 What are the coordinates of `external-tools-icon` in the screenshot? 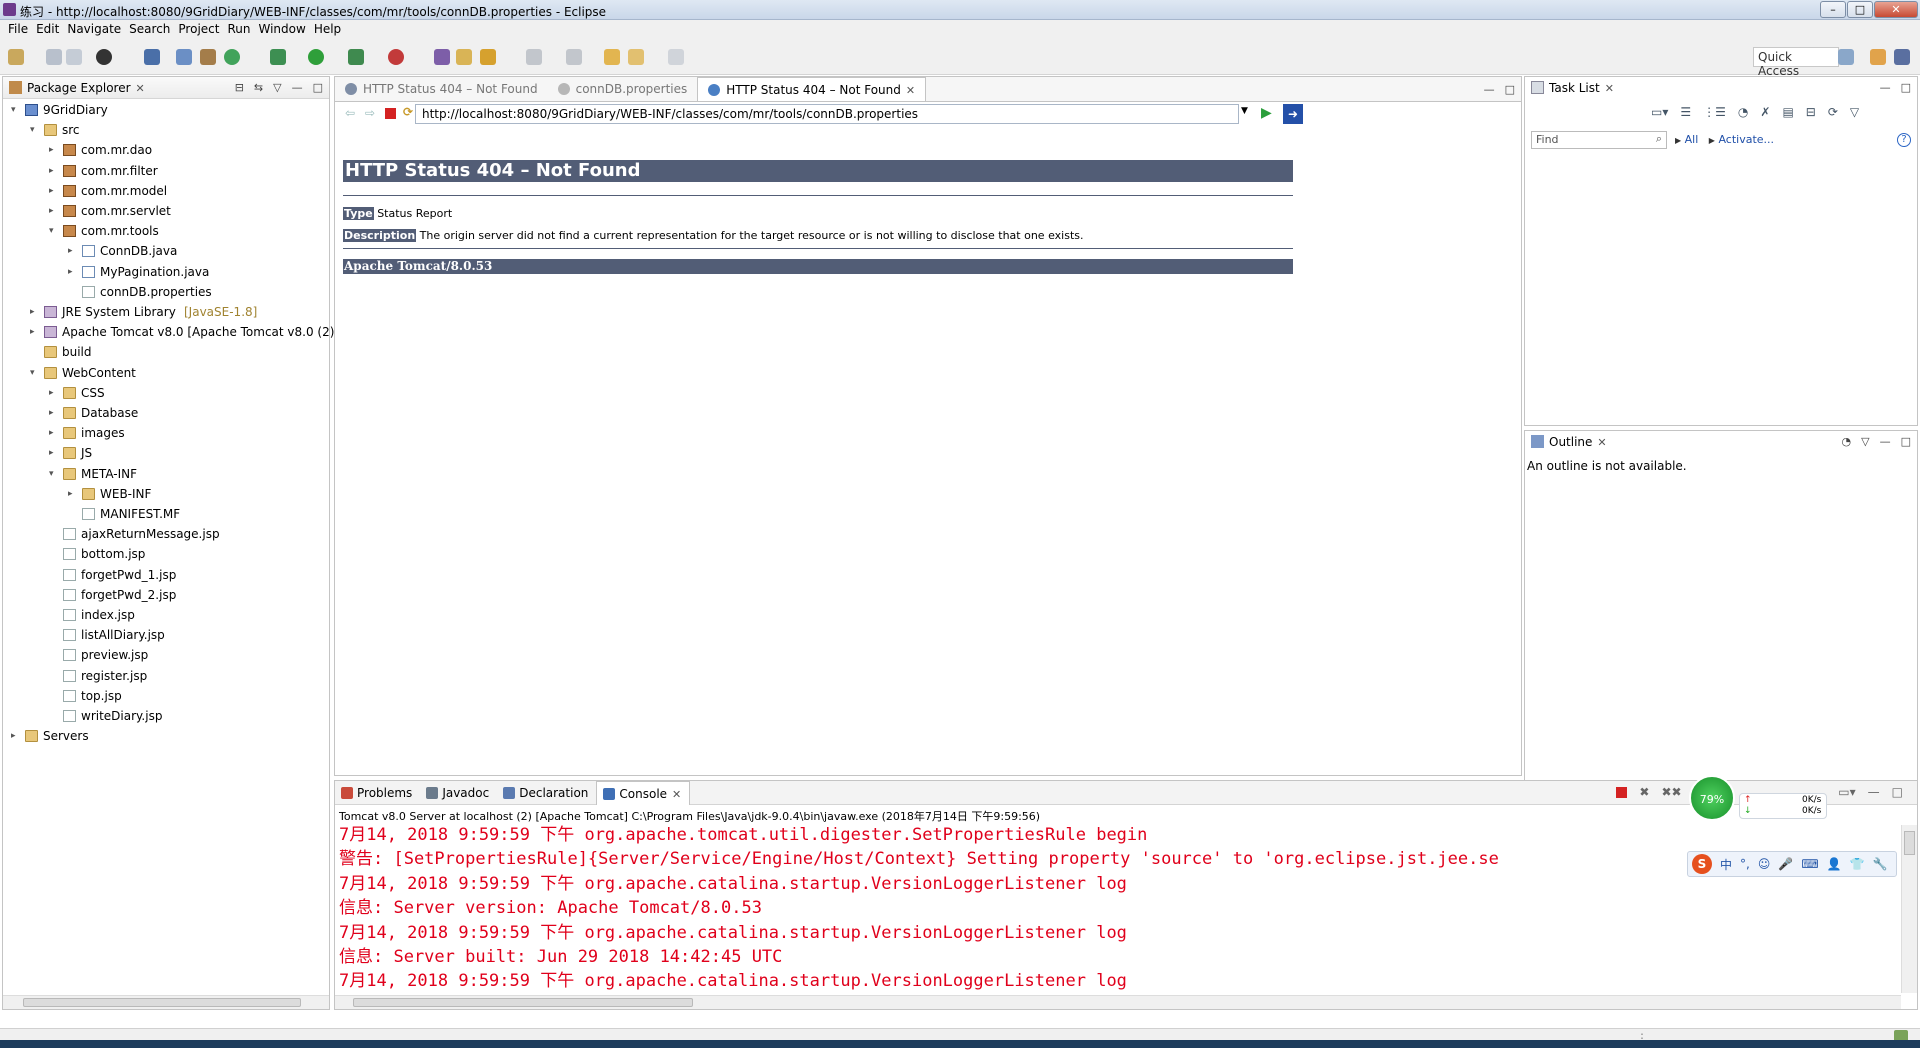 It's located at (396, 57).